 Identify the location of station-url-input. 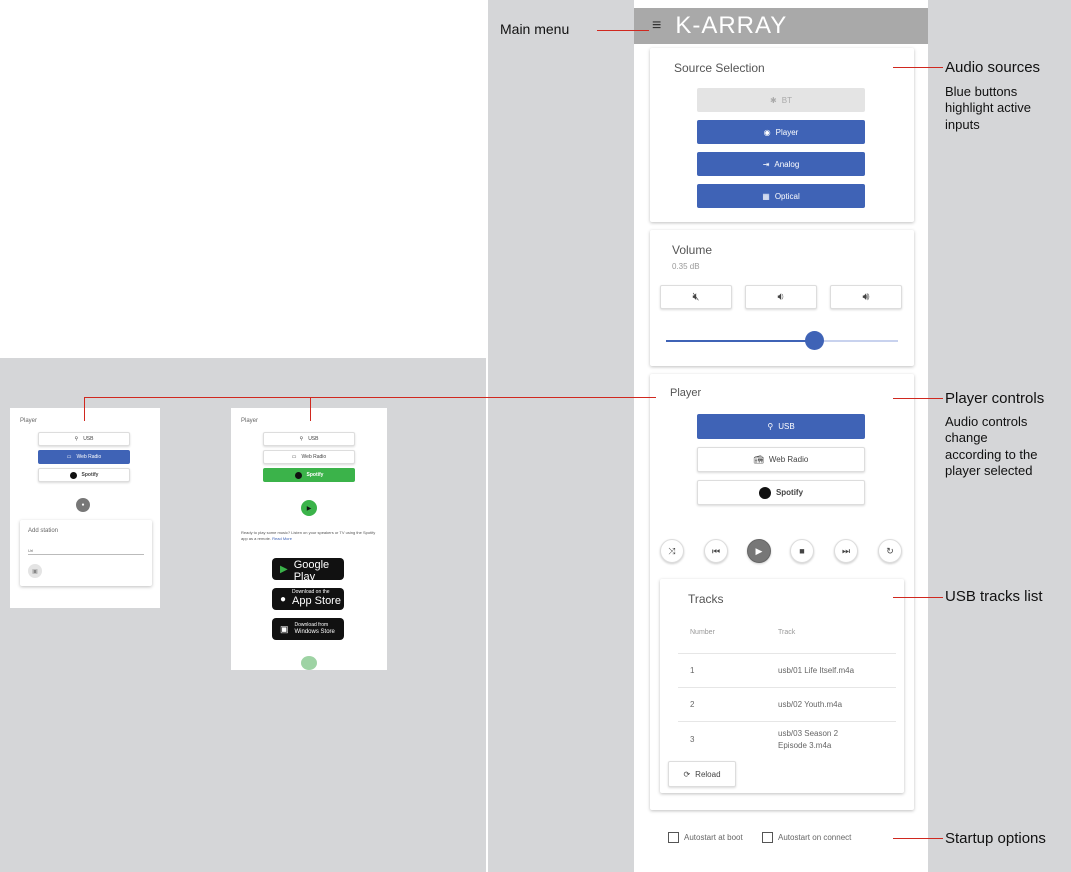
(86, 554).